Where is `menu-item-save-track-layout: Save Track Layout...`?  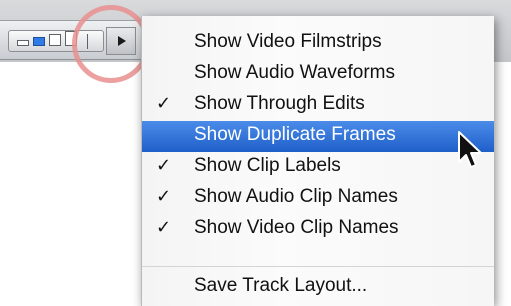
menu-item-save-track-layout: Save Track Layout... is located at coordinates (318, 287).